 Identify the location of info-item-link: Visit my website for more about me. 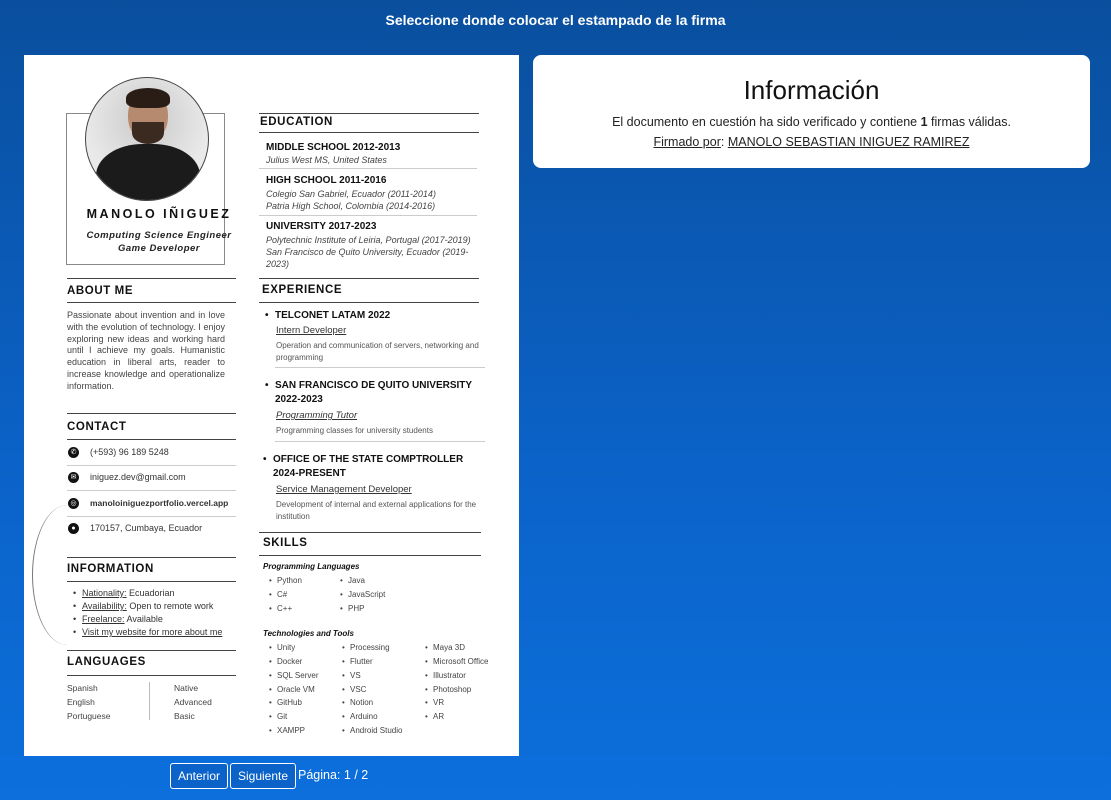
(147, 632).